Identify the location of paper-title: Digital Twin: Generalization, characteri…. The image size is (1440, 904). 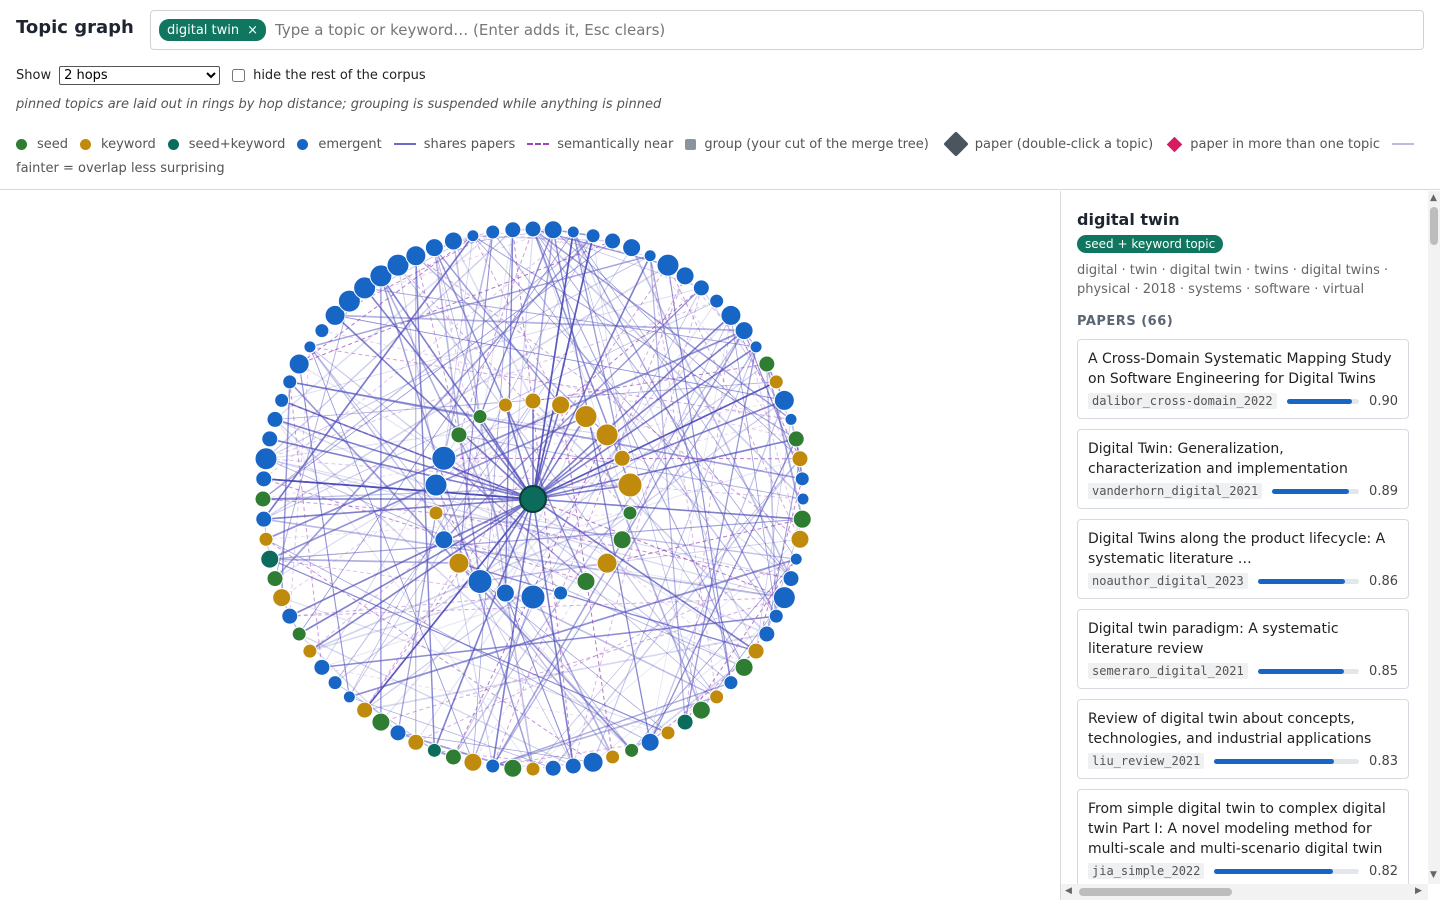
(1243, 459).